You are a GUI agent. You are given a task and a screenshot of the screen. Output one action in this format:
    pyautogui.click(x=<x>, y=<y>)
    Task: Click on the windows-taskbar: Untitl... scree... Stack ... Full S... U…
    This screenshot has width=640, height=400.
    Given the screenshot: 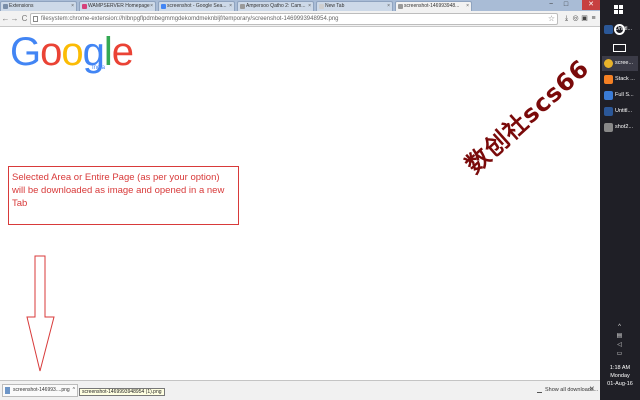 What is the action you would take?
    pyautogui.click(x=620, y=200)
    